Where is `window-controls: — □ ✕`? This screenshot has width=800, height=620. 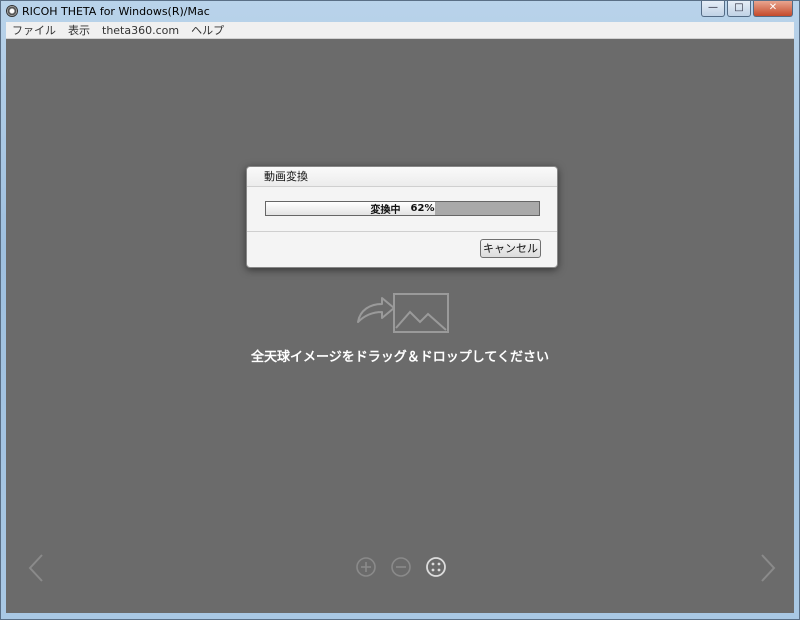
window-controls: — □ ✕ is located at coordinates (747, 9).